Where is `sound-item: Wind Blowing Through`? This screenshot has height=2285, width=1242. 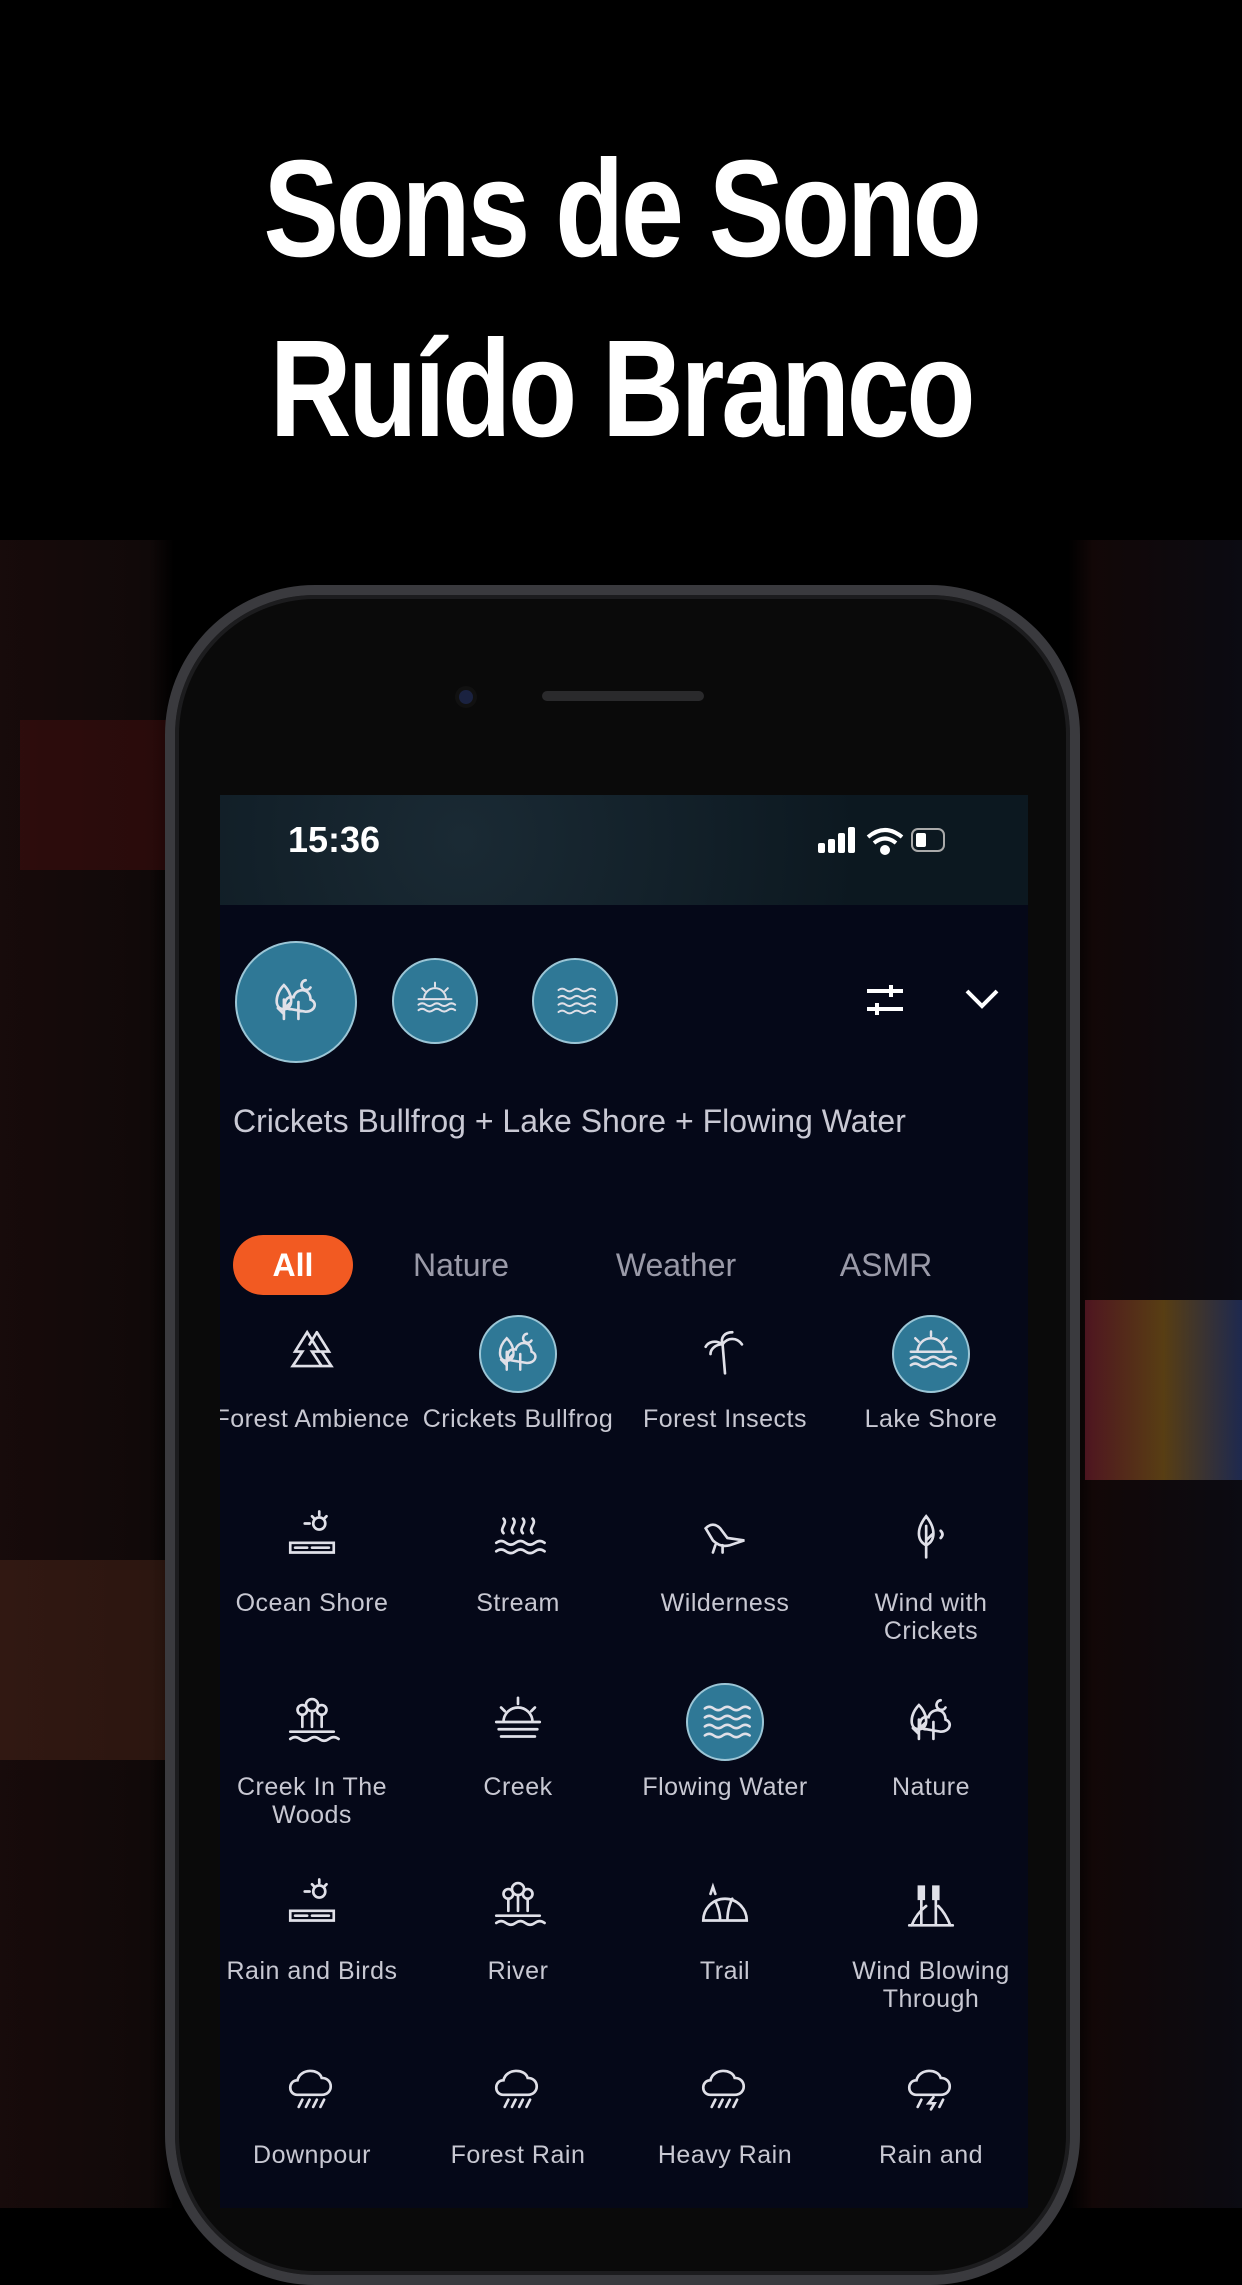 sound-item: Wind Blowing Through is located at coordinates (929, 1940).